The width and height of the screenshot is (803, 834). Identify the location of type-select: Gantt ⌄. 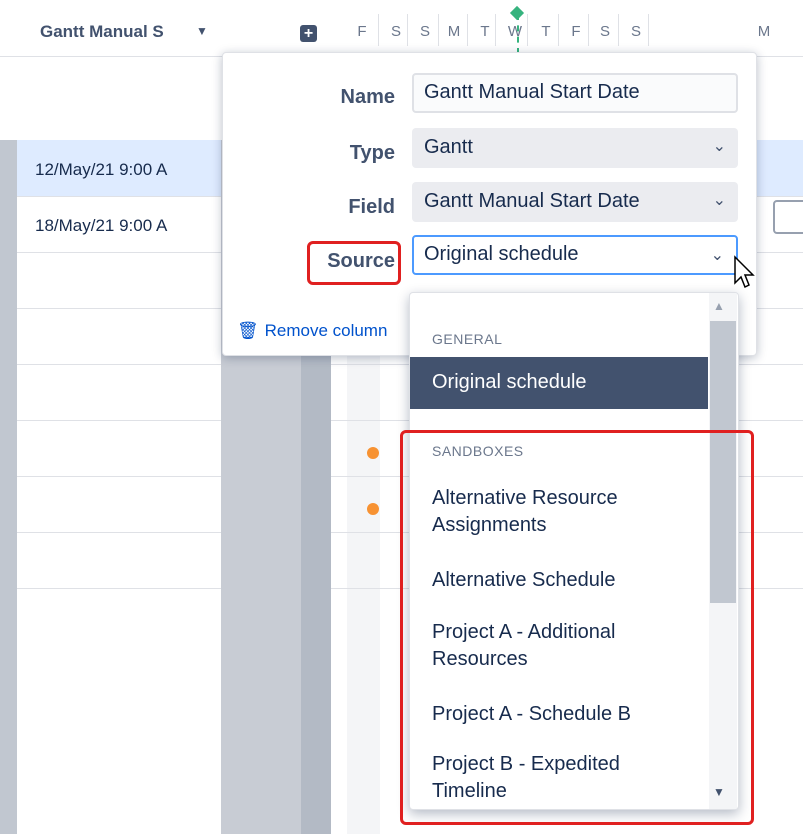
(575, 148).